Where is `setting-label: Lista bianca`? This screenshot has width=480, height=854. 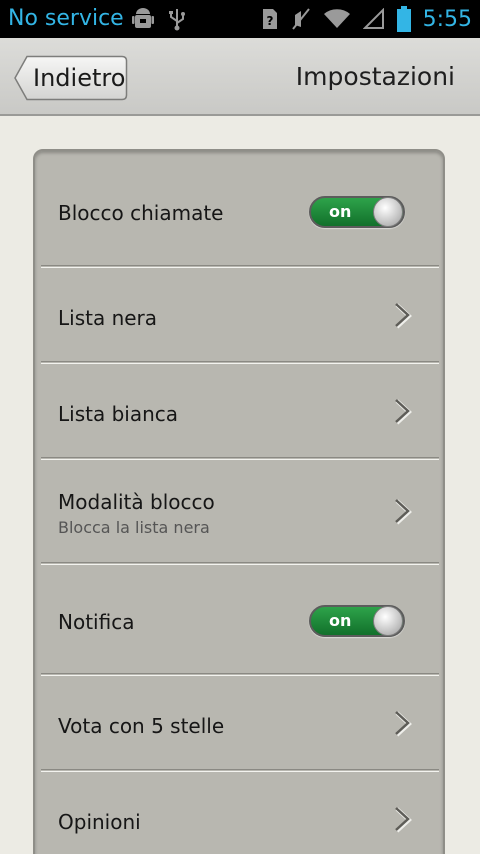 setting-label: Lista bianca is located at coordinates (118, 414).